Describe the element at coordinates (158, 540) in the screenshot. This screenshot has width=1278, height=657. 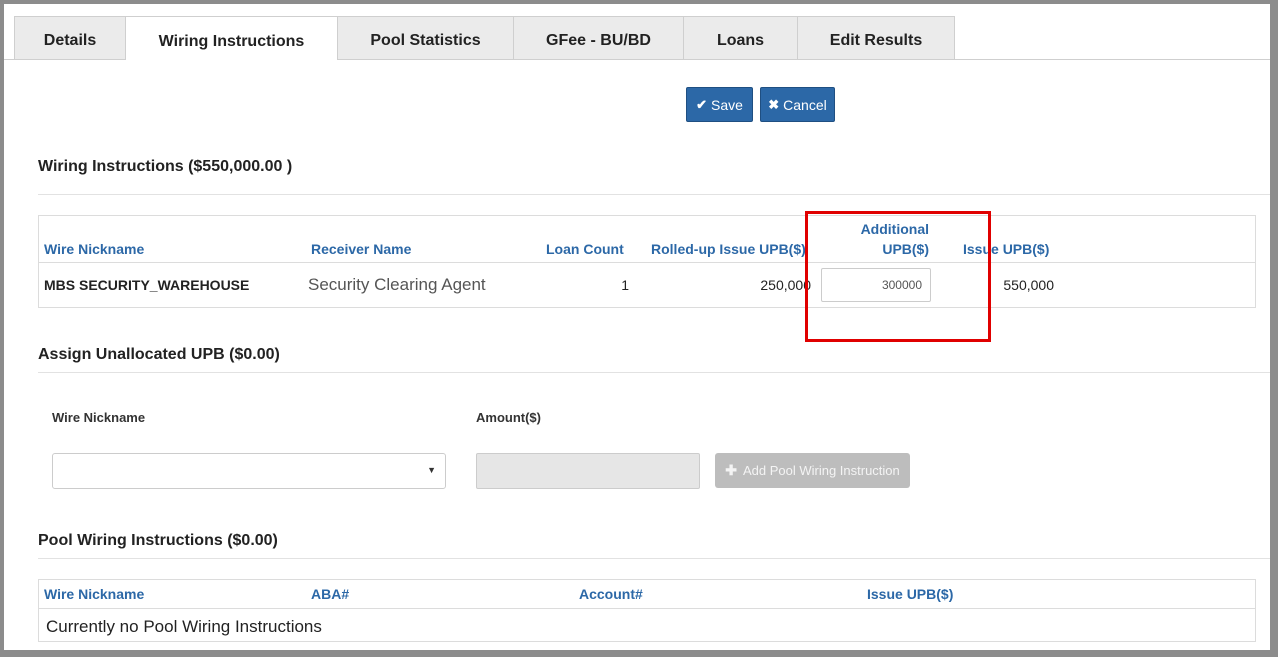
I see `pool-wiring-instructions-title: Pool Wiring Instructions ($0.00)` at that location.